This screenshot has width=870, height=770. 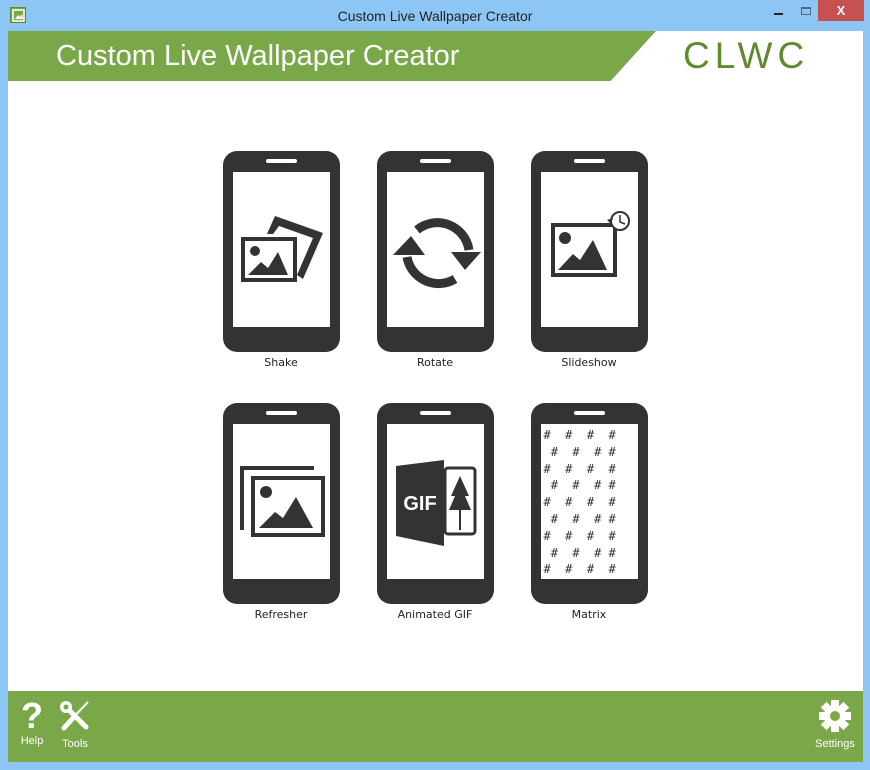 I want to click on tile-refresher: Refresher, so click(x=281, y=512).